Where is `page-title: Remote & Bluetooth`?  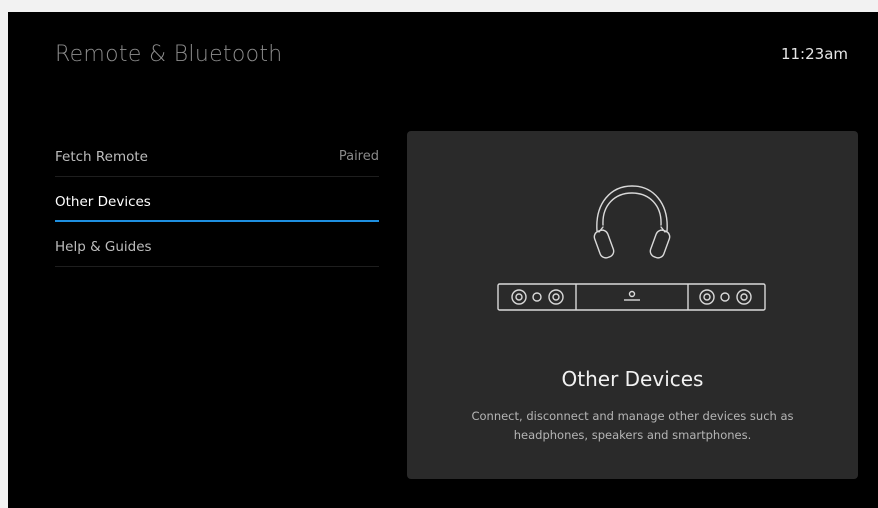
page-title: Remote & Bluetooth is located at coordinates (169, 54).